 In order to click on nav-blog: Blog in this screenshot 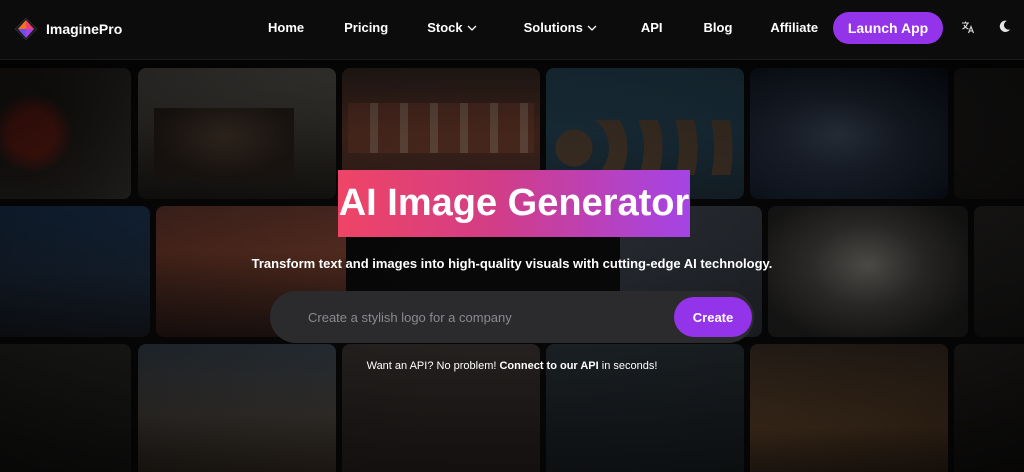, I will do `click(718, 27)`.